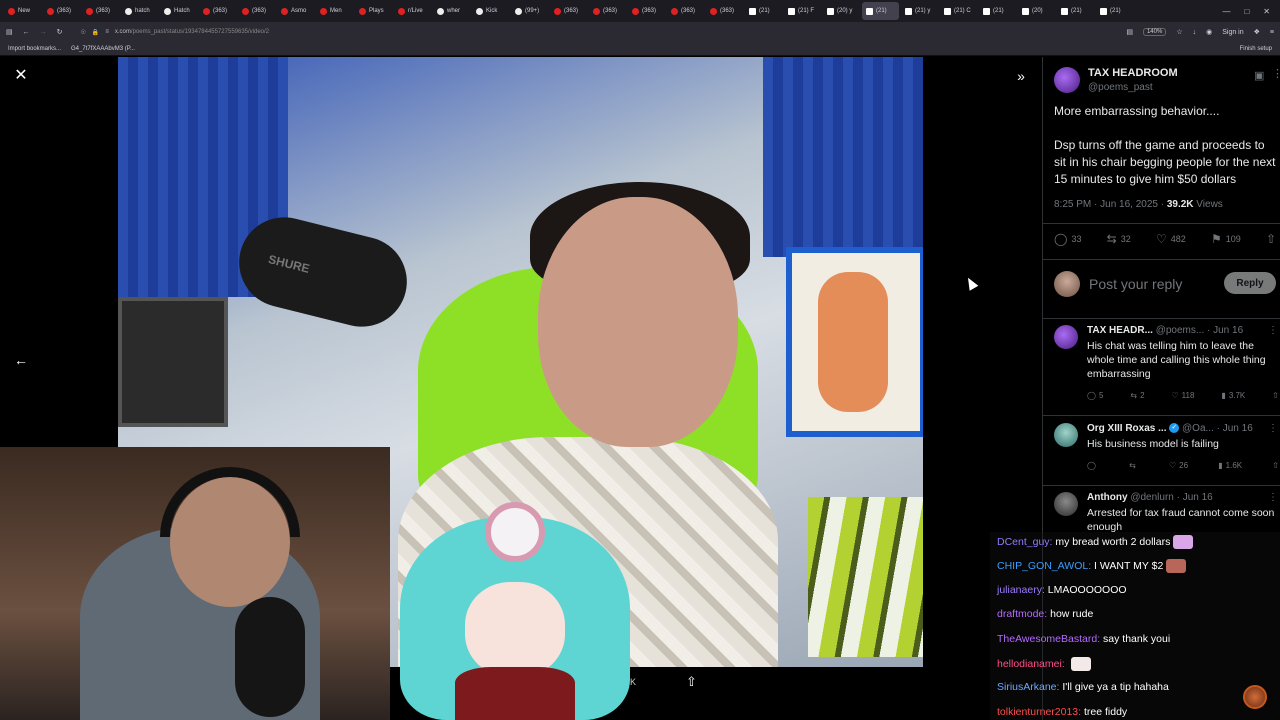 This screenshot has width=1280, height=720. What do you see at coordinates (373, 11) in the screenshot?
I see `browser-tab: Plays` at bounding box center [373, 11].